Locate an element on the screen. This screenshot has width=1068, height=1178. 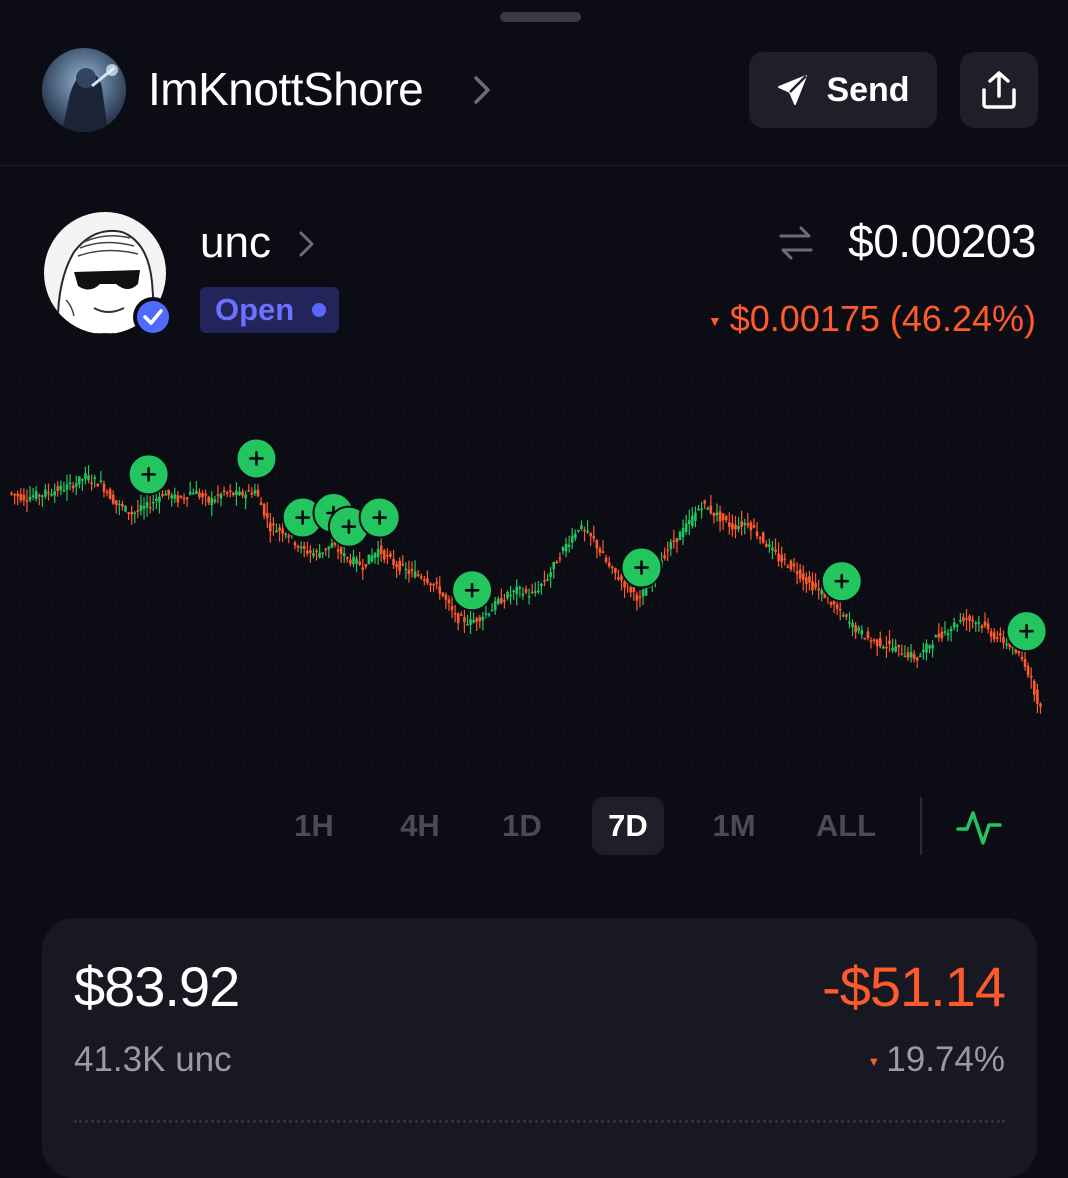
token-name: unc is located at coordinates (235, 243).